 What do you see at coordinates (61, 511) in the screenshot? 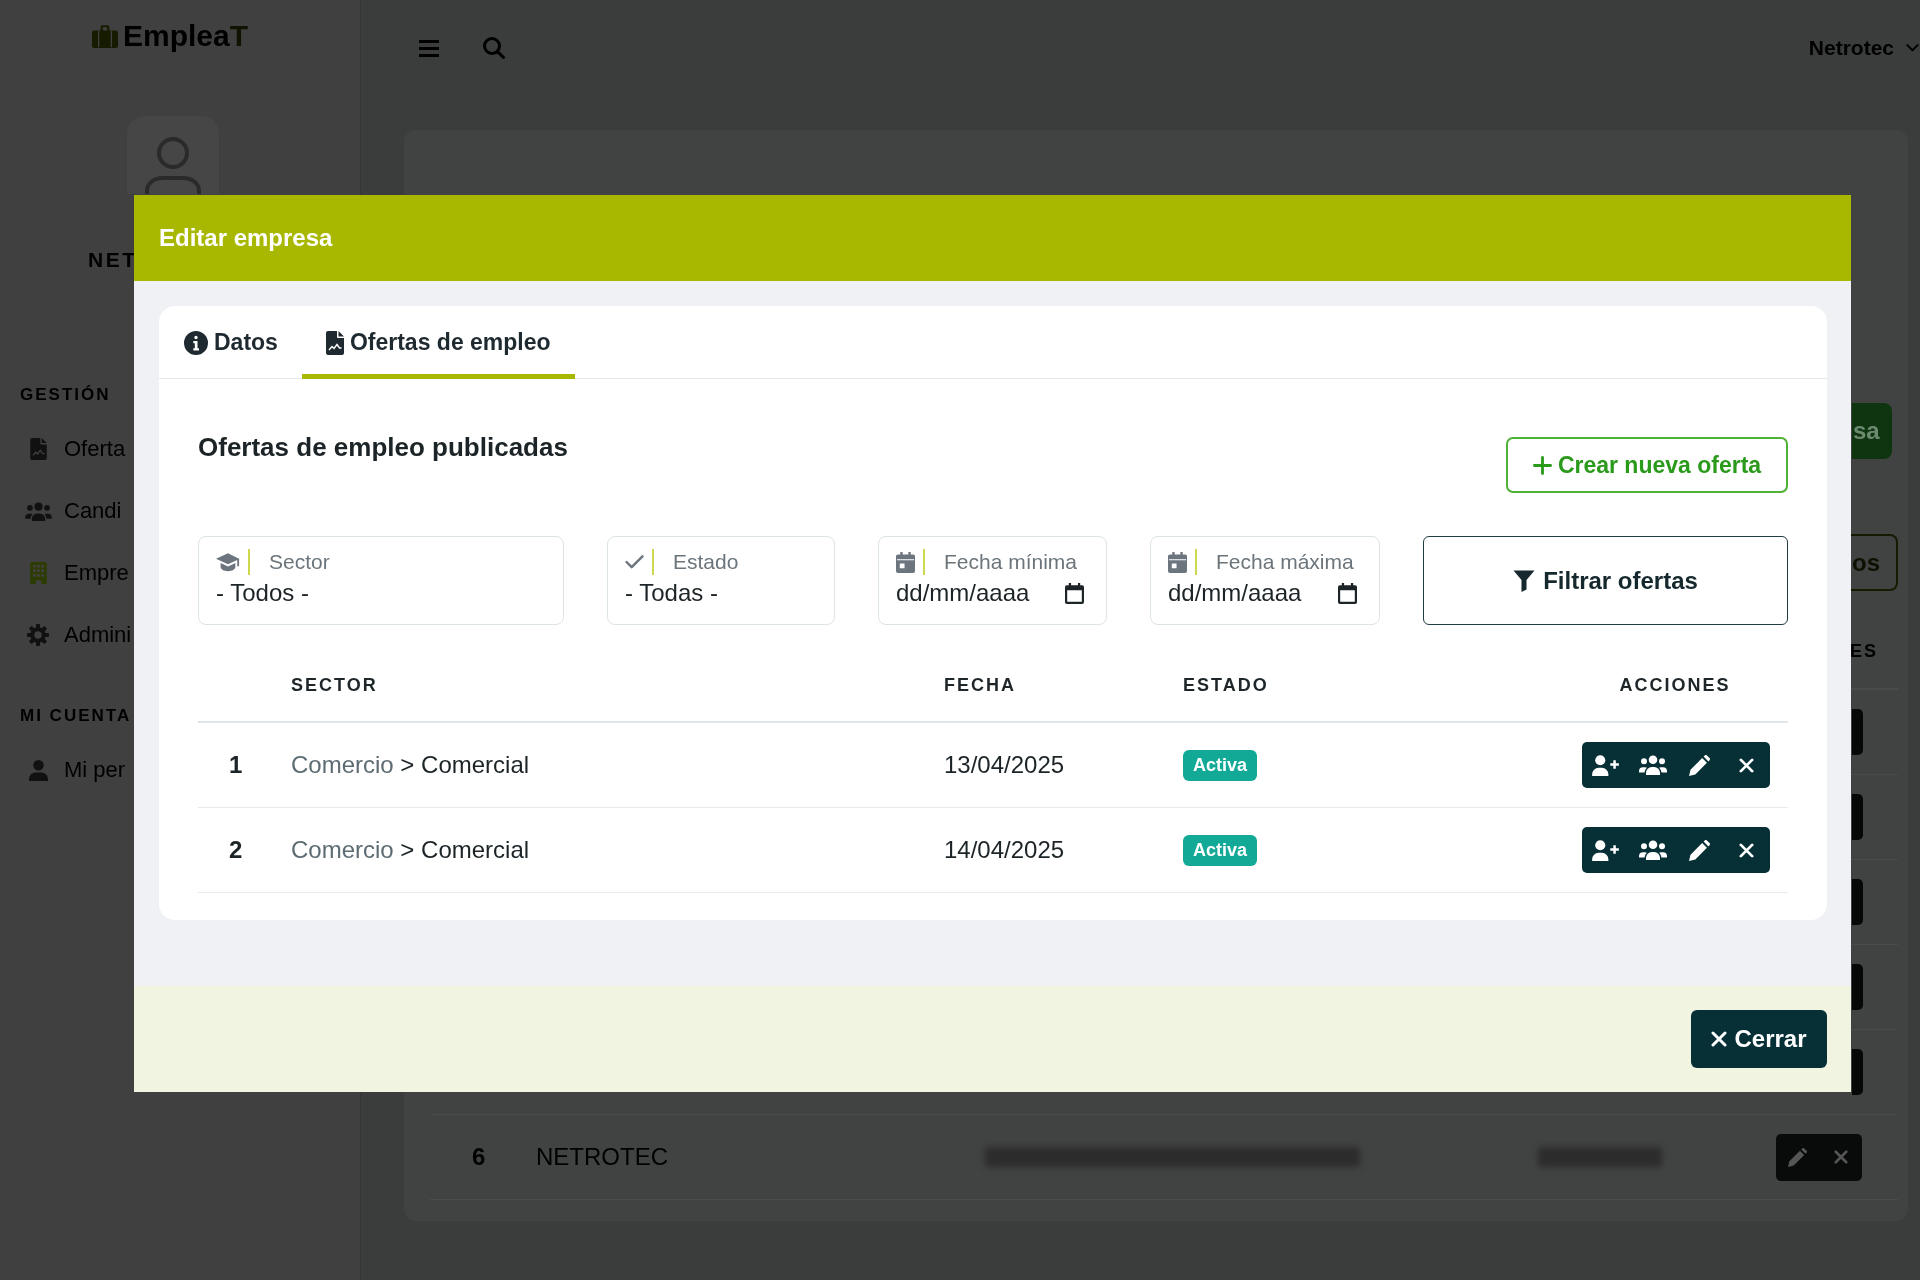
I see `sidebar-item: Candi` at bounding box center [61, 511].